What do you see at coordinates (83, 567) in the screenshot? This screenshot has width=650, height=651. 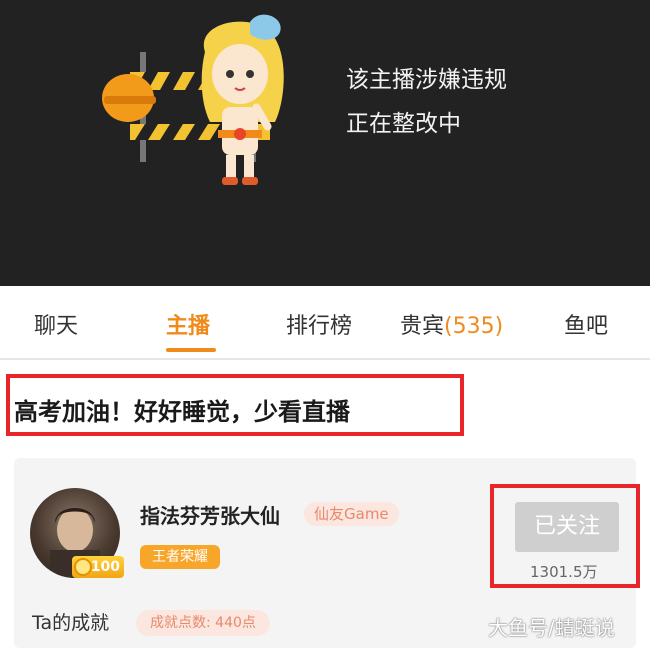 I see `level-coin-icon` at bounding box center [83, 567].